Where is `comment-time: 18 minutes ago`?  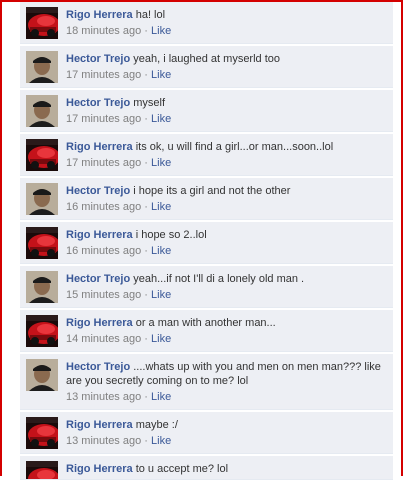
comment-time: 18 minutes ago is located at coordinates (103, 31).